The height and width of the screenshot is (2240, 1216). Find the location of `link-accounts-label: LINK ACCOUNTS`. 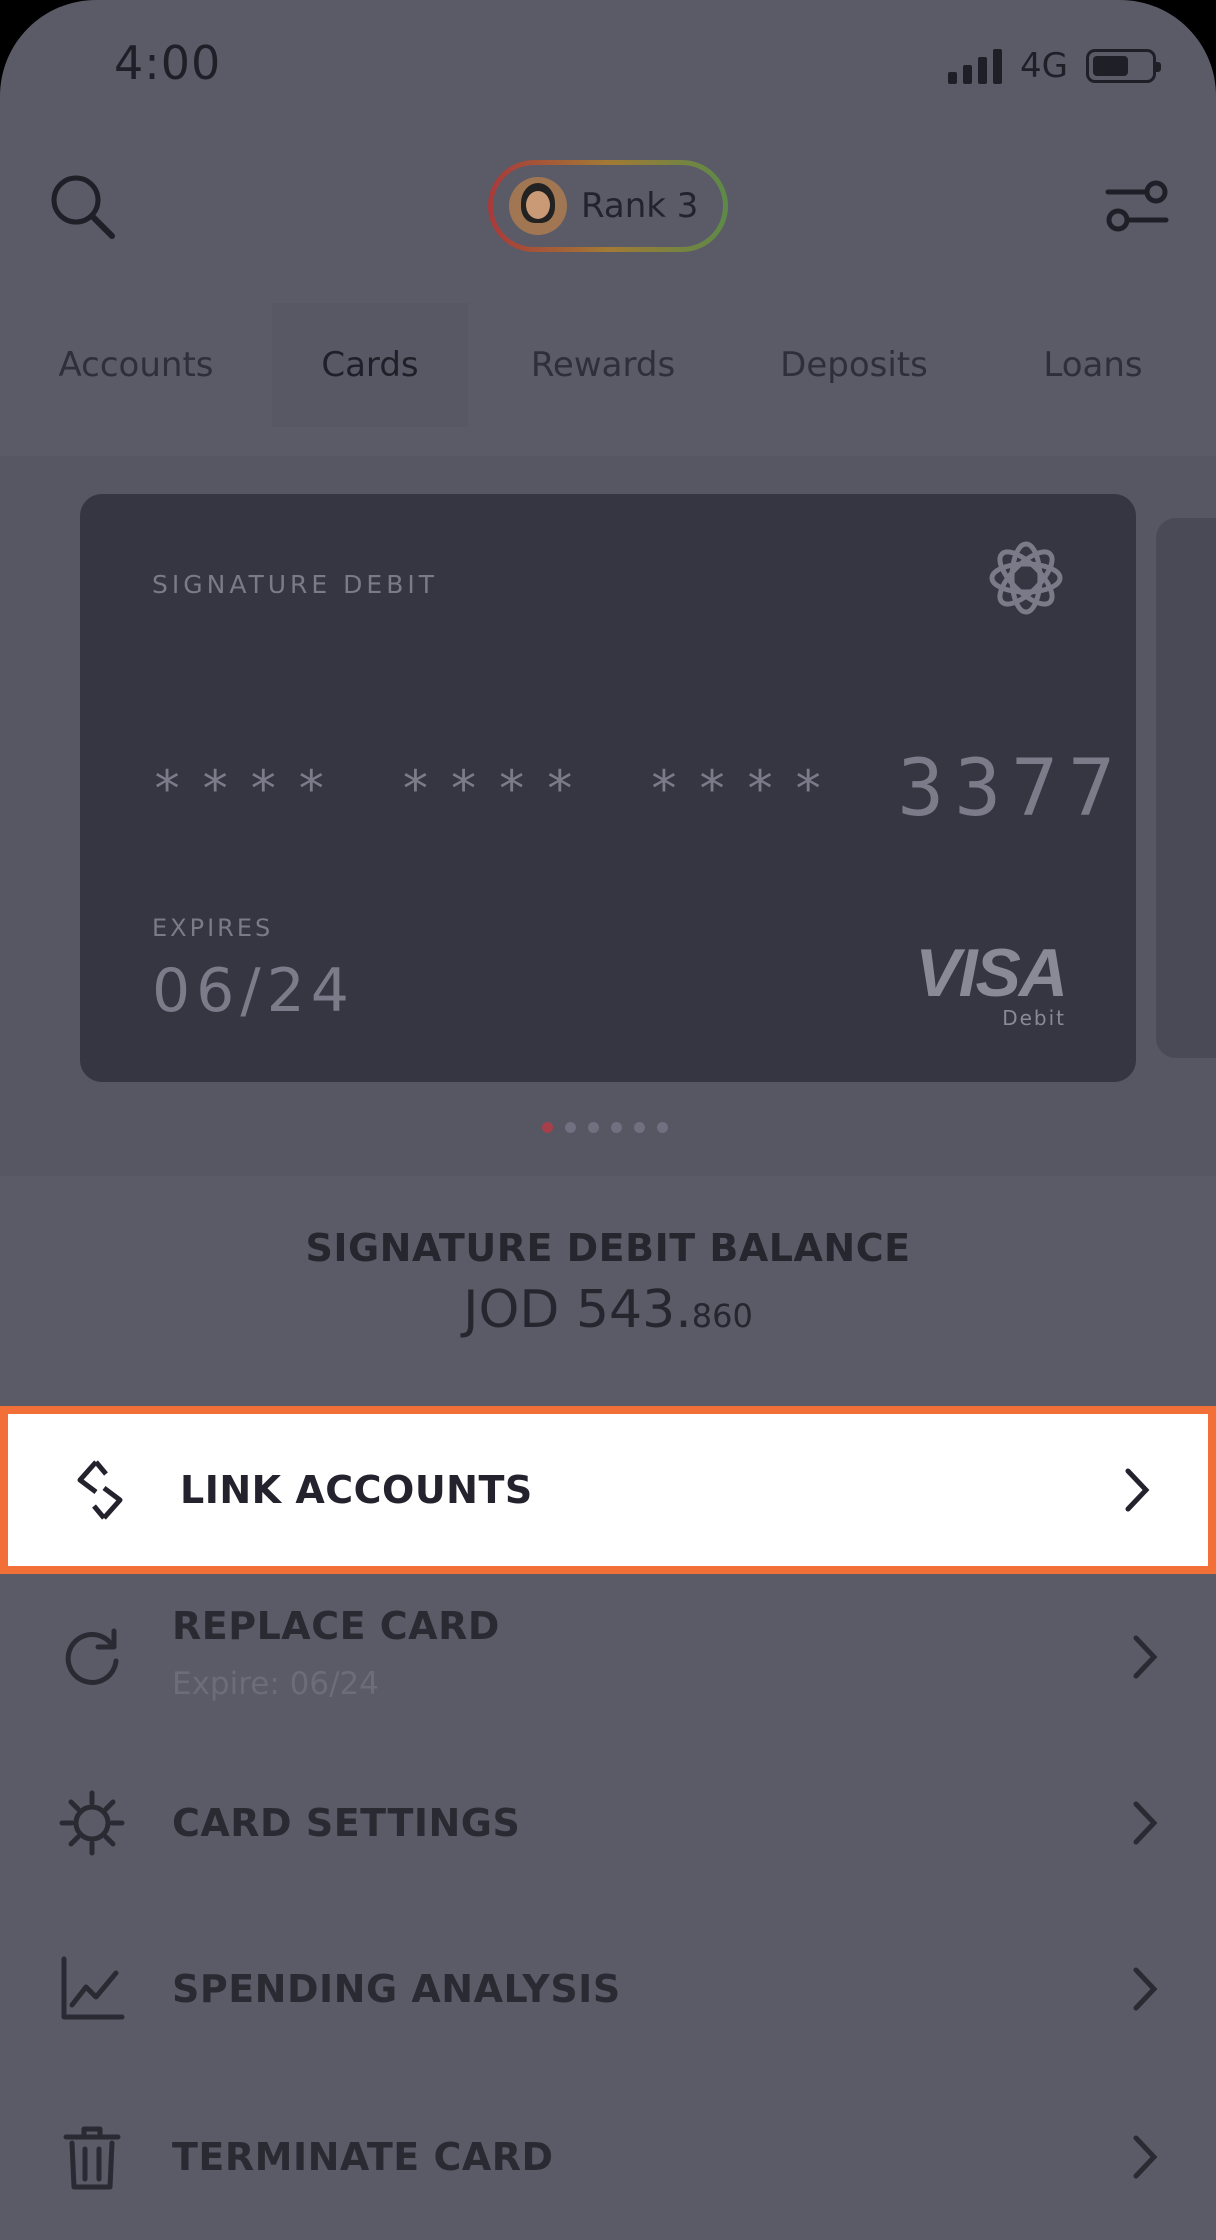

link-accounts-label: LINK ACCOUNTS is located at coordinates (356, 1490).